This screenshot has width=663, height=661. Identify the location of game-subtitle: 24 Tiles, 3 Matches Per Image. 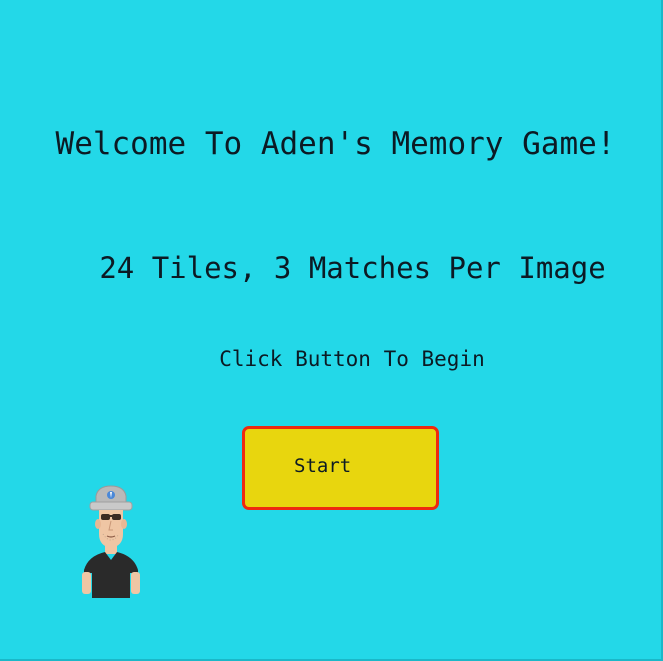
(352, 268).